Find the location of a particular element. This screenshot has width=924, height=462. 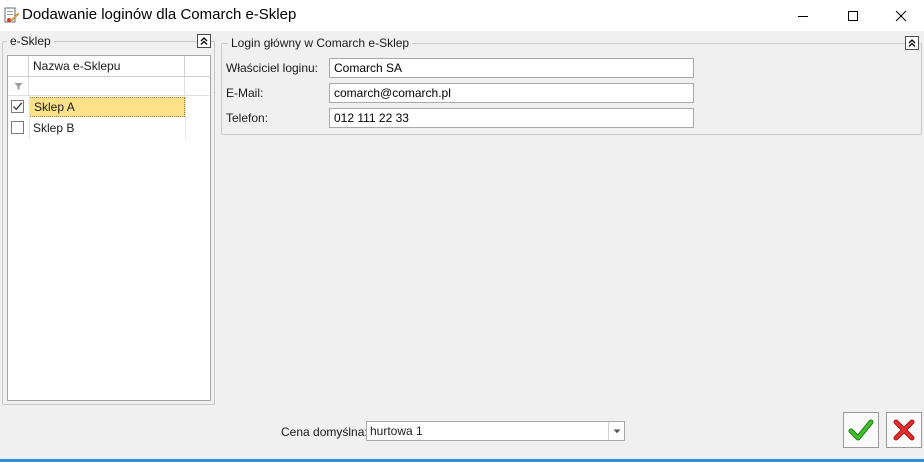

maximize-icon is located at coordinates (853, 15).